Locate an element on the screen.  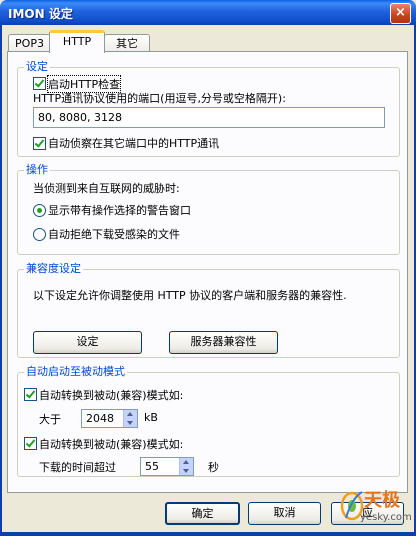
auto-detect-label: 自动侦察在其它端口中的HTTP通讯 is located at coordinates (133, 143).